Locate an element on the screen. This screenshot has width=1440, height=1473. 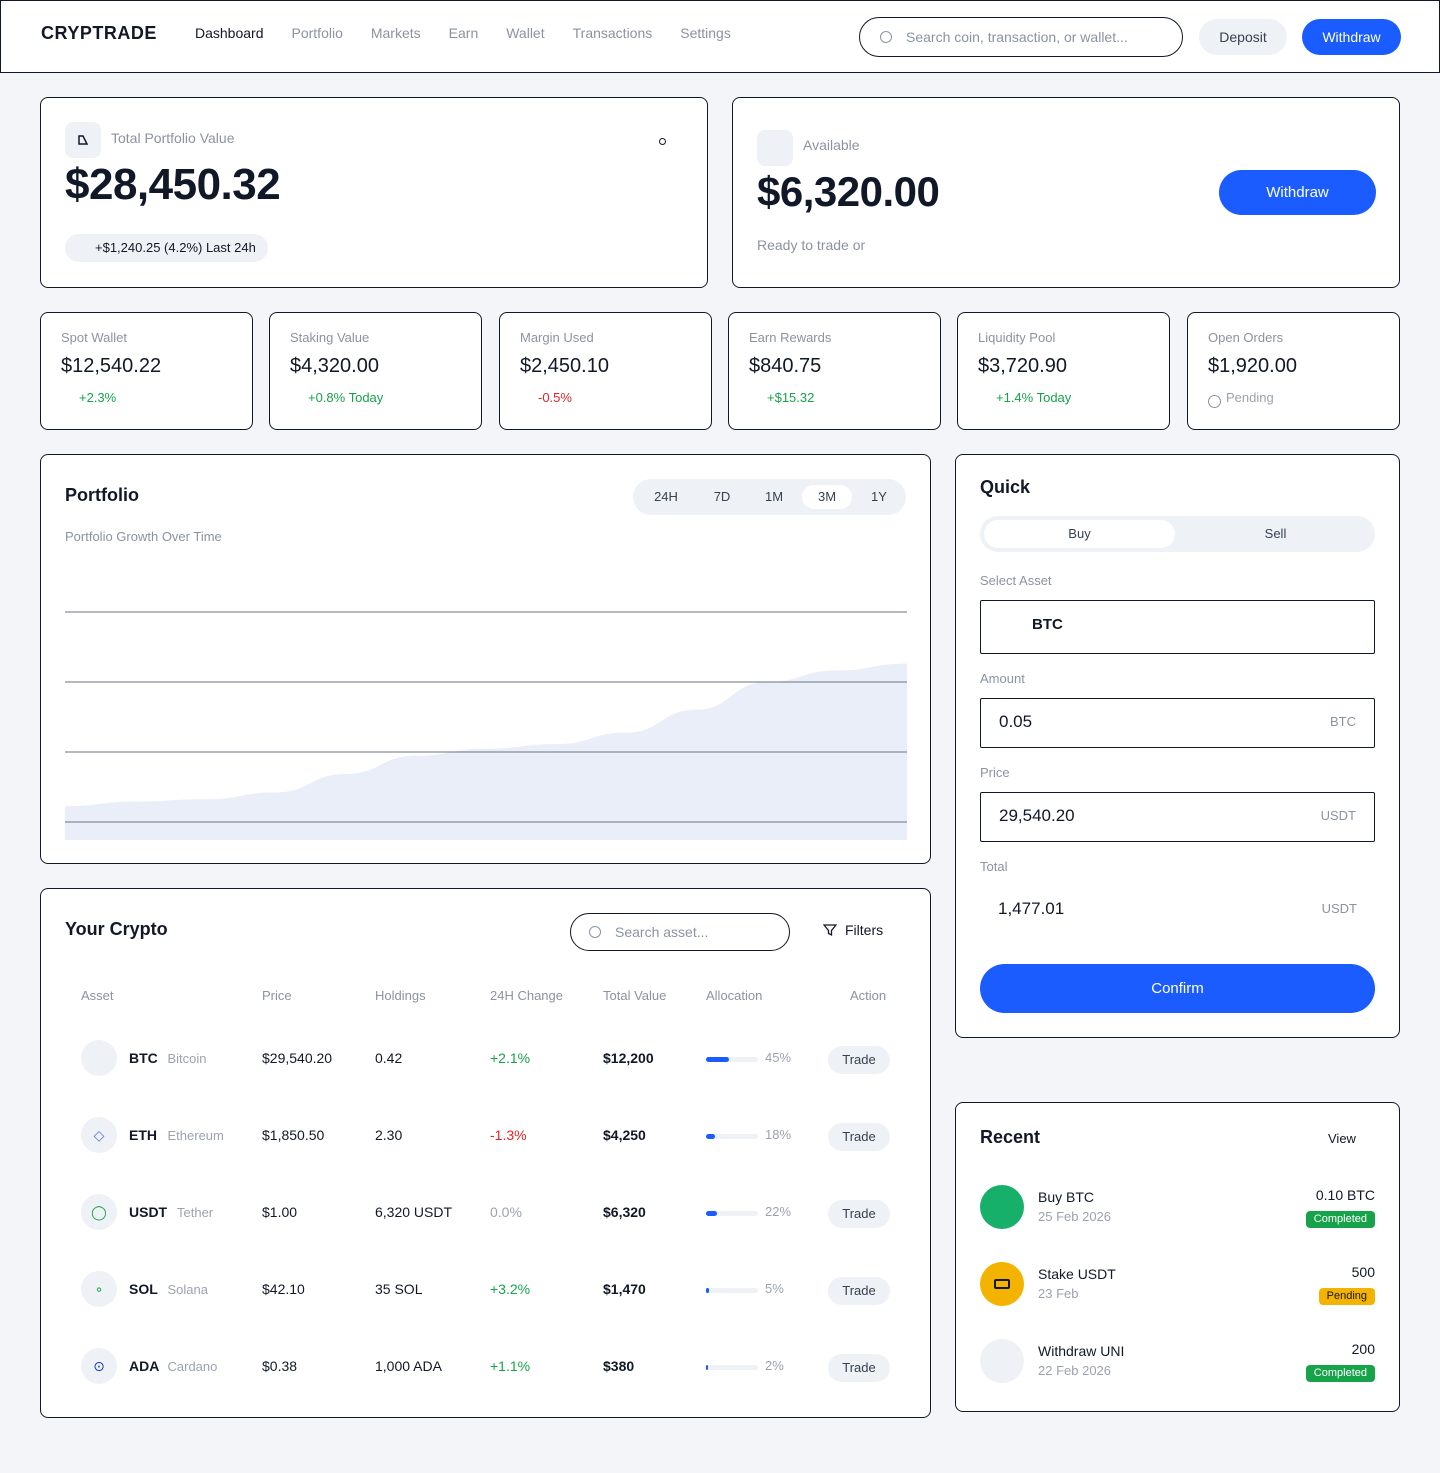
transaction-amount: 500 is located at coordinates (1363, 1272).